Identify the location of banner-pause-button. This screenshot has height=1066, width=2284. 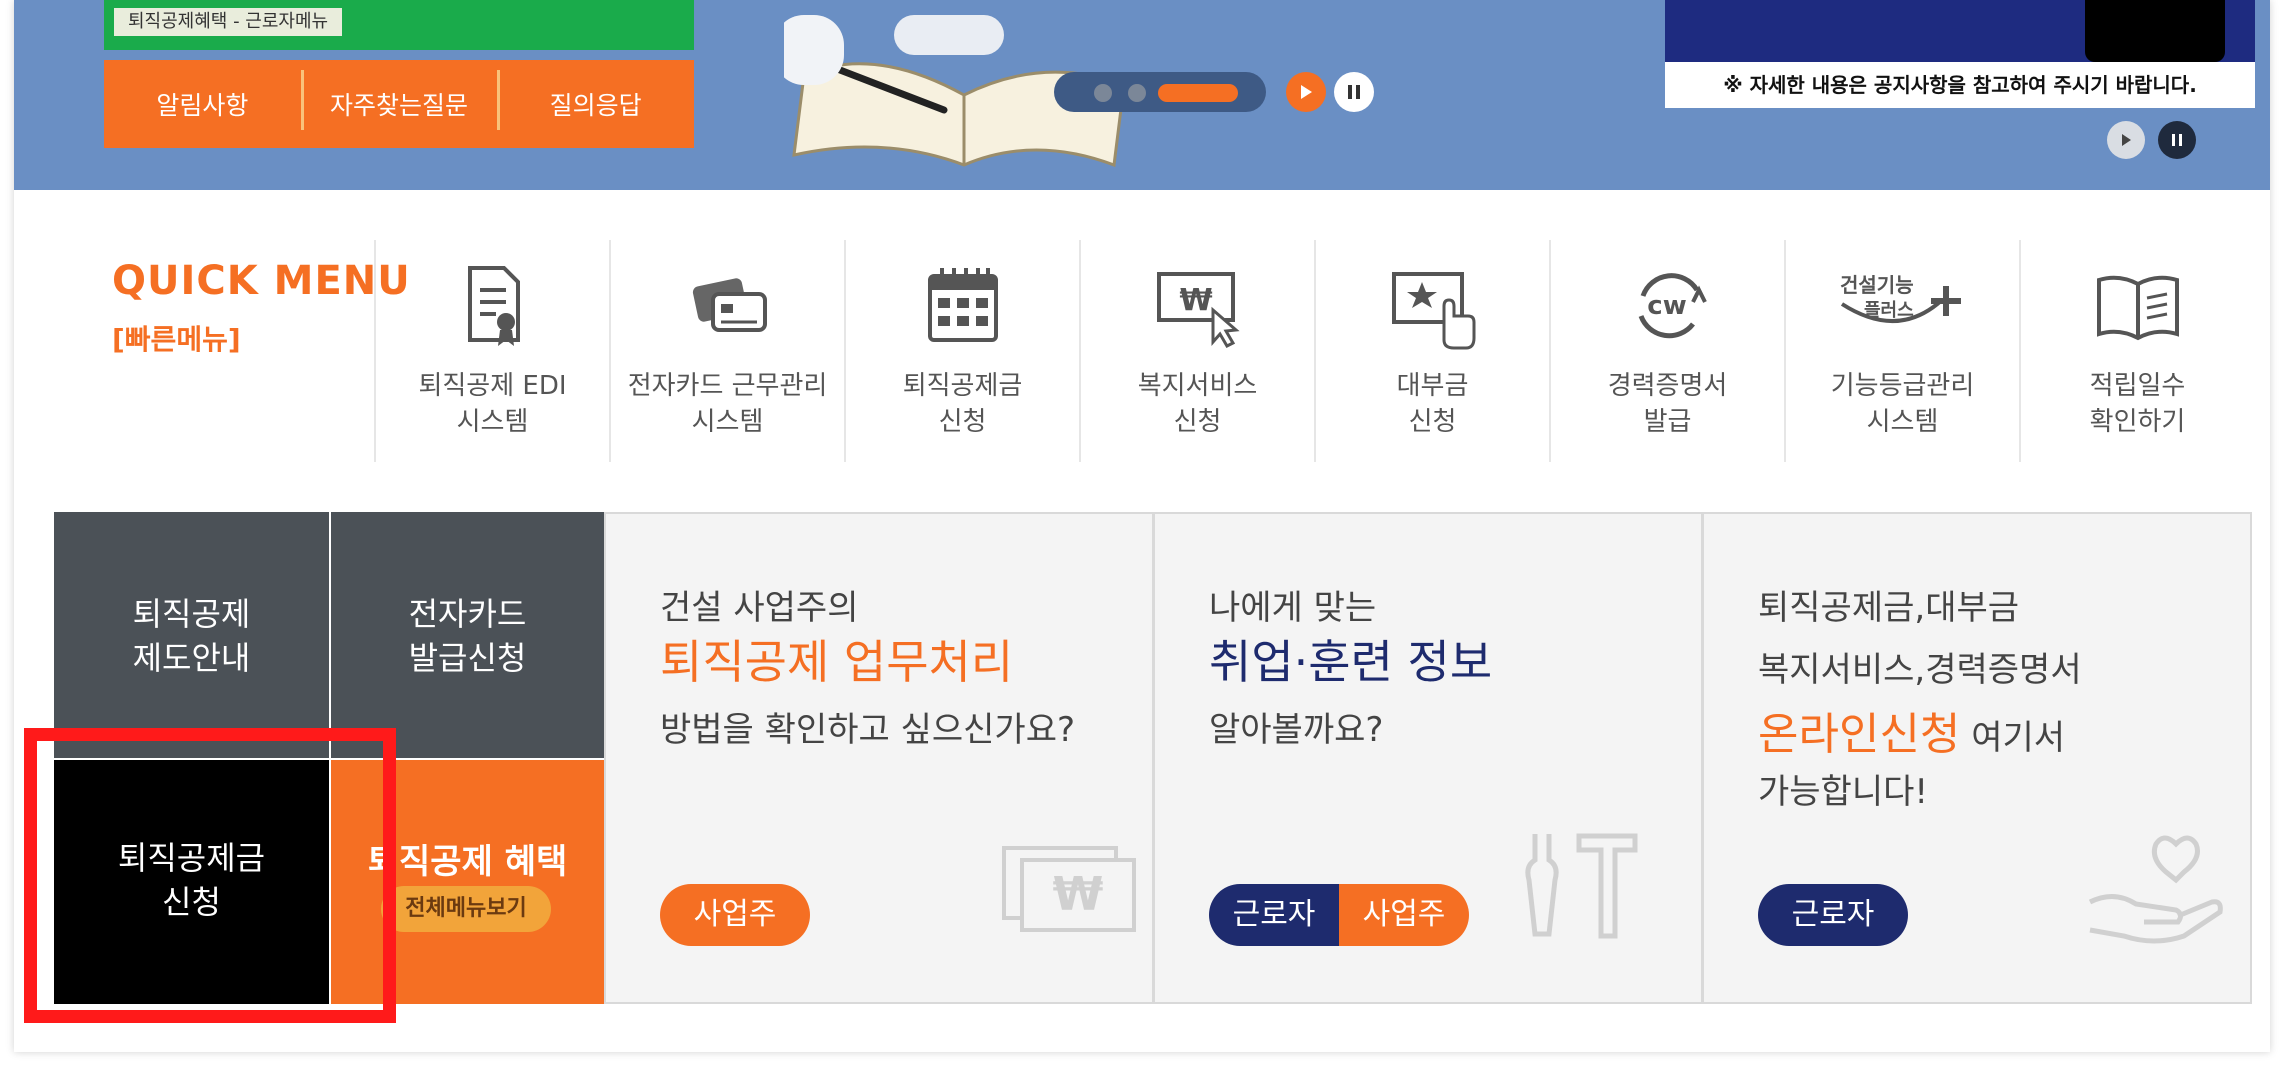
(1354, 92).